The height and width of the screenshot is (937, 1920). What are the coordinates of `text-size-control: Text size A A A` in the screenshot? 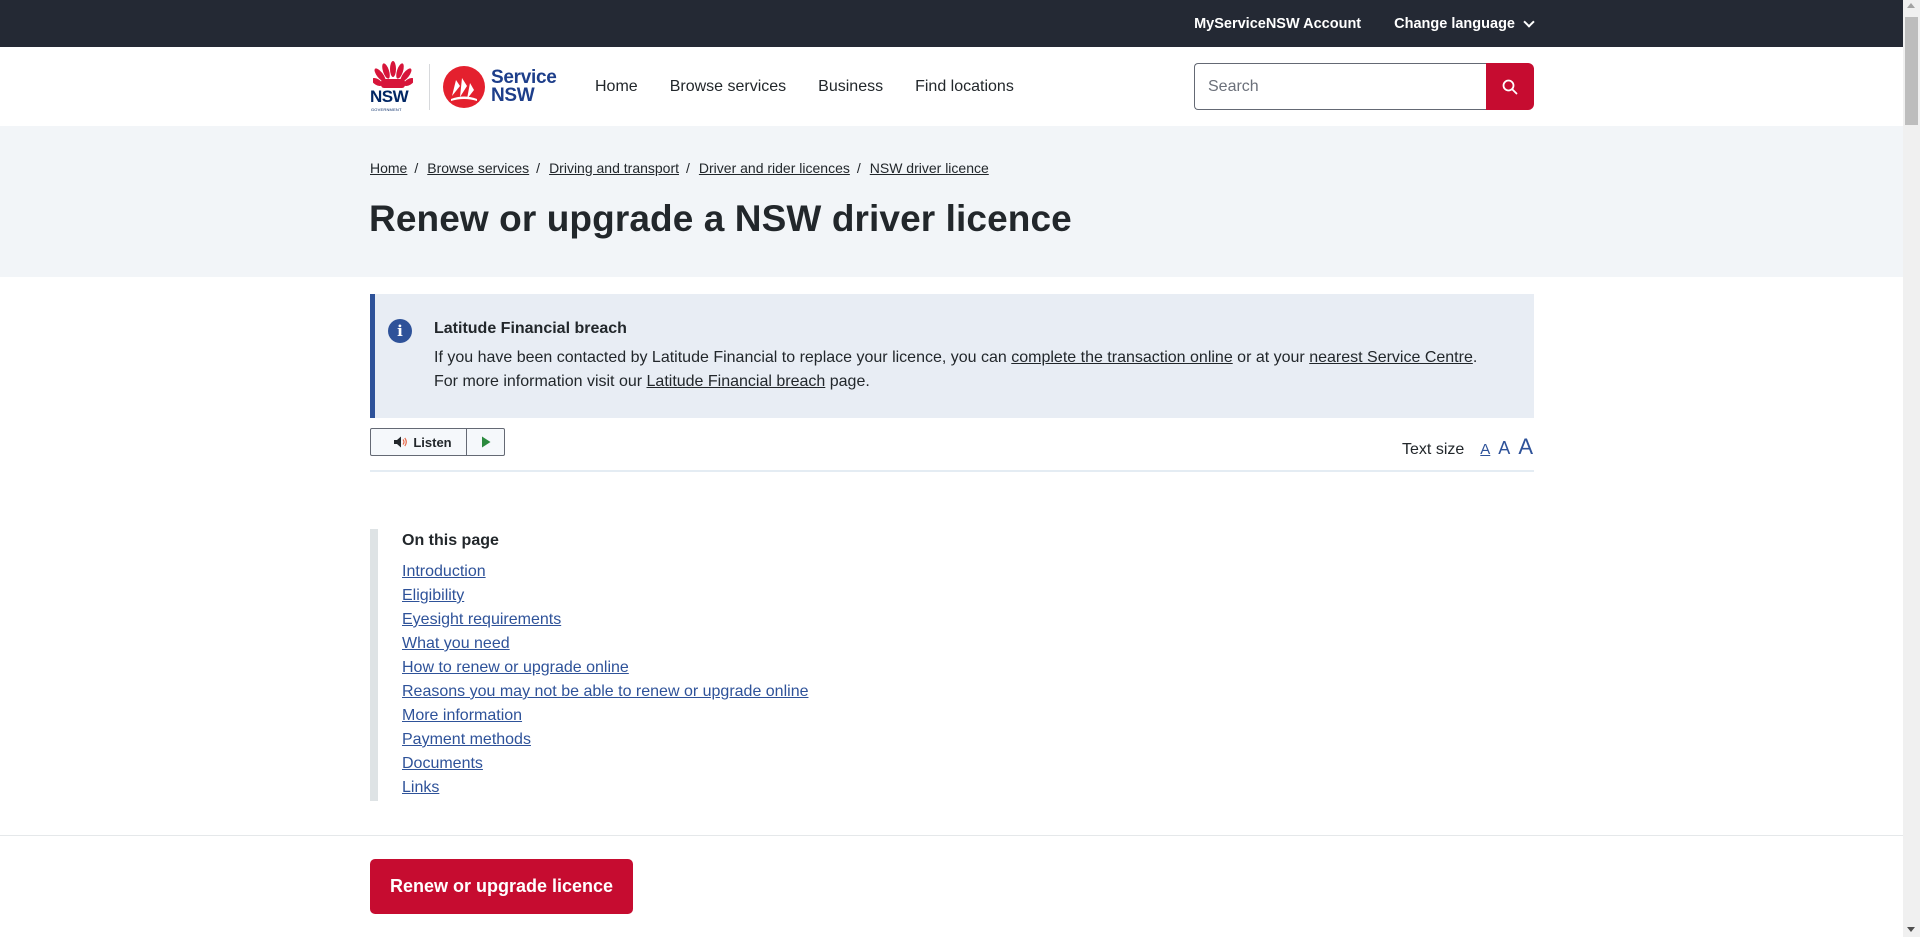 It's located at (1467, 447).